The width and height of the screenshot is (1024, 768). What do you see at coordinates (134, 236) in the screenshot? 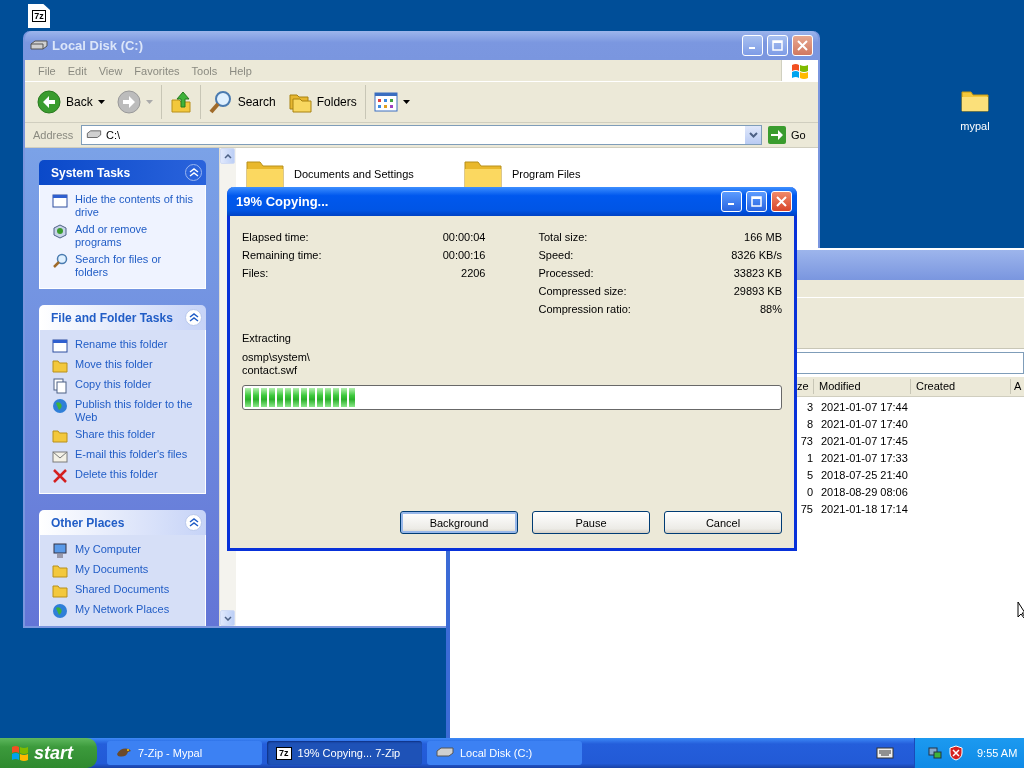
I see `task-link: Add or remove programs` at bounding box center [134, 236].